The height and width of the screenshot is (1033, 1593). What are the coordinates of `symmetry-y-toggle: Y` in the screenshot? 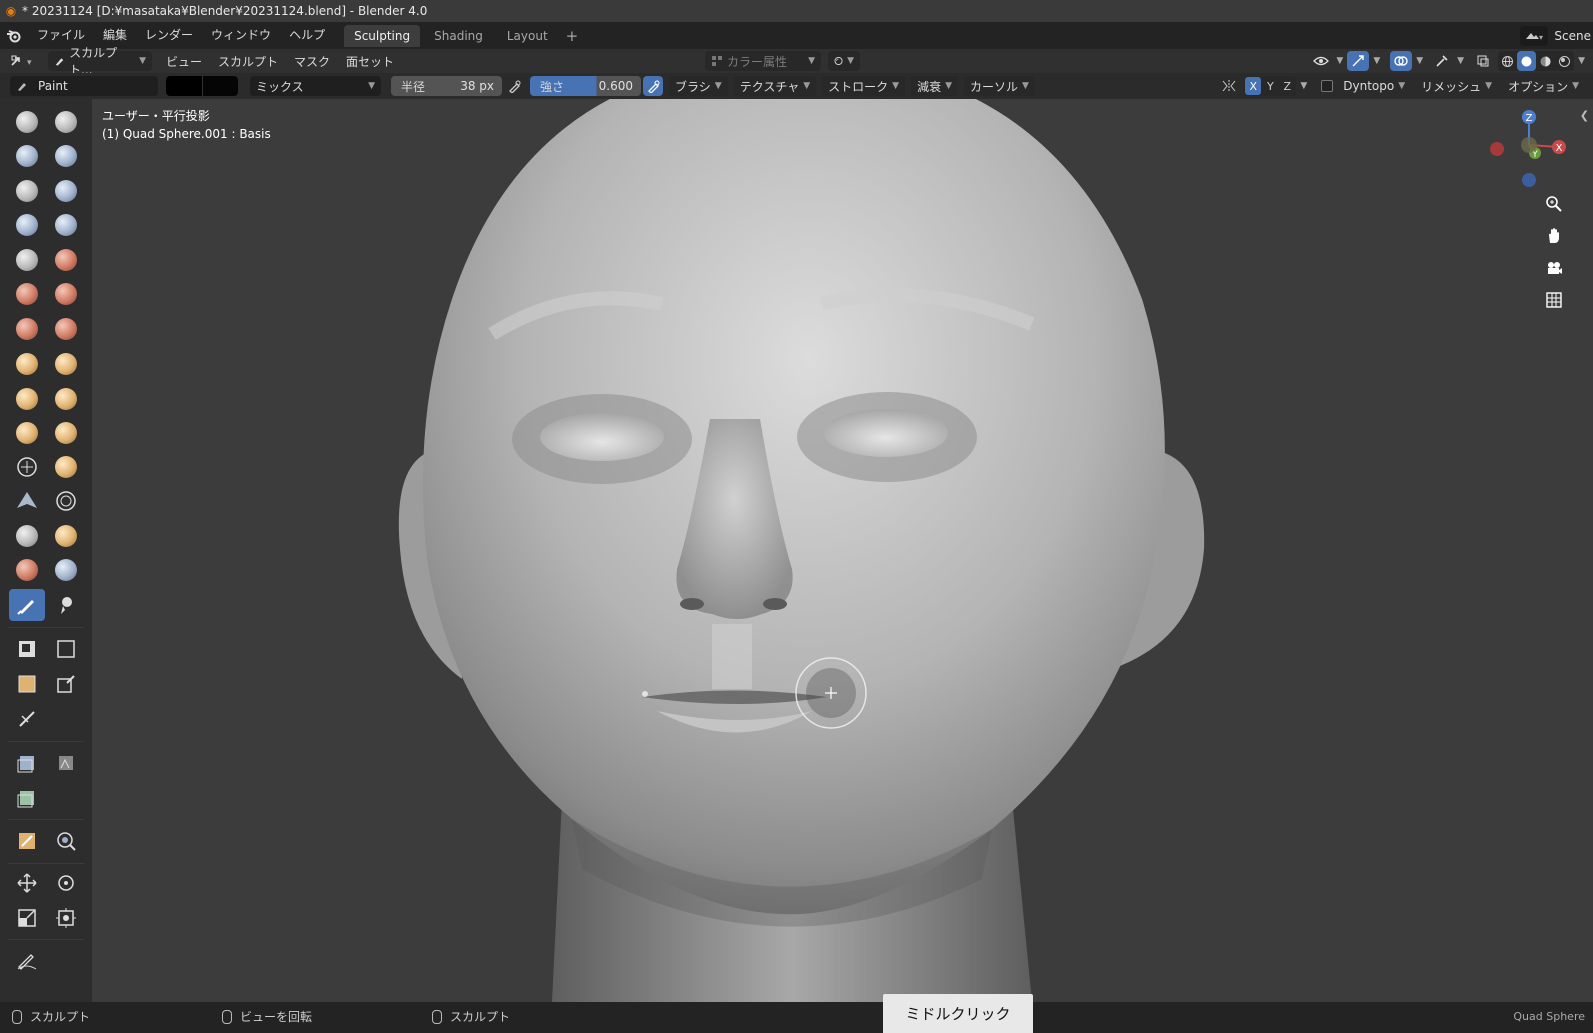 It's located at (1270, 86).